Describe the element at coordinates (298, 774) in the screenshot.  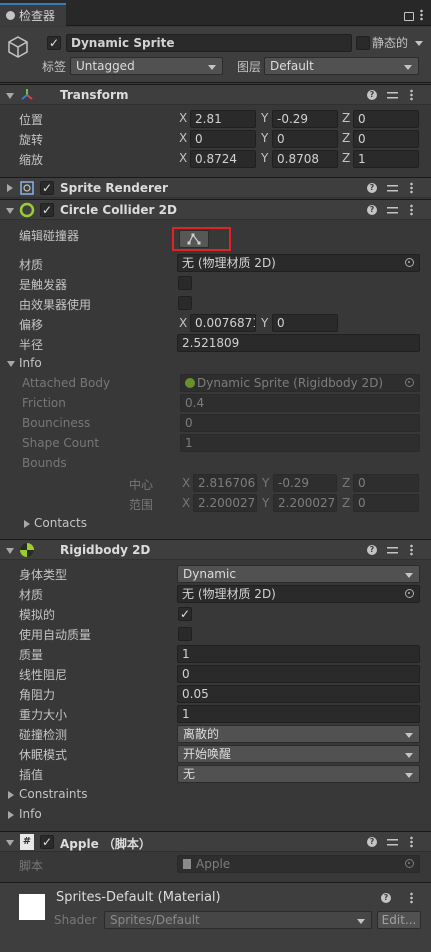
I see `interpolate-dropdown: 无` at that location.